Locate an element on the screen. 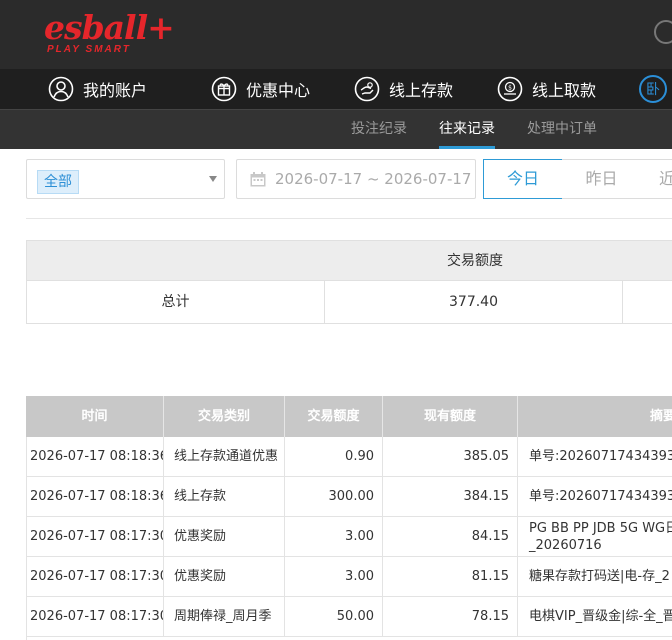 The width and height of the screenshot is (672, 640). cell-amount: 0.90 is located at coordinates (334, 456).